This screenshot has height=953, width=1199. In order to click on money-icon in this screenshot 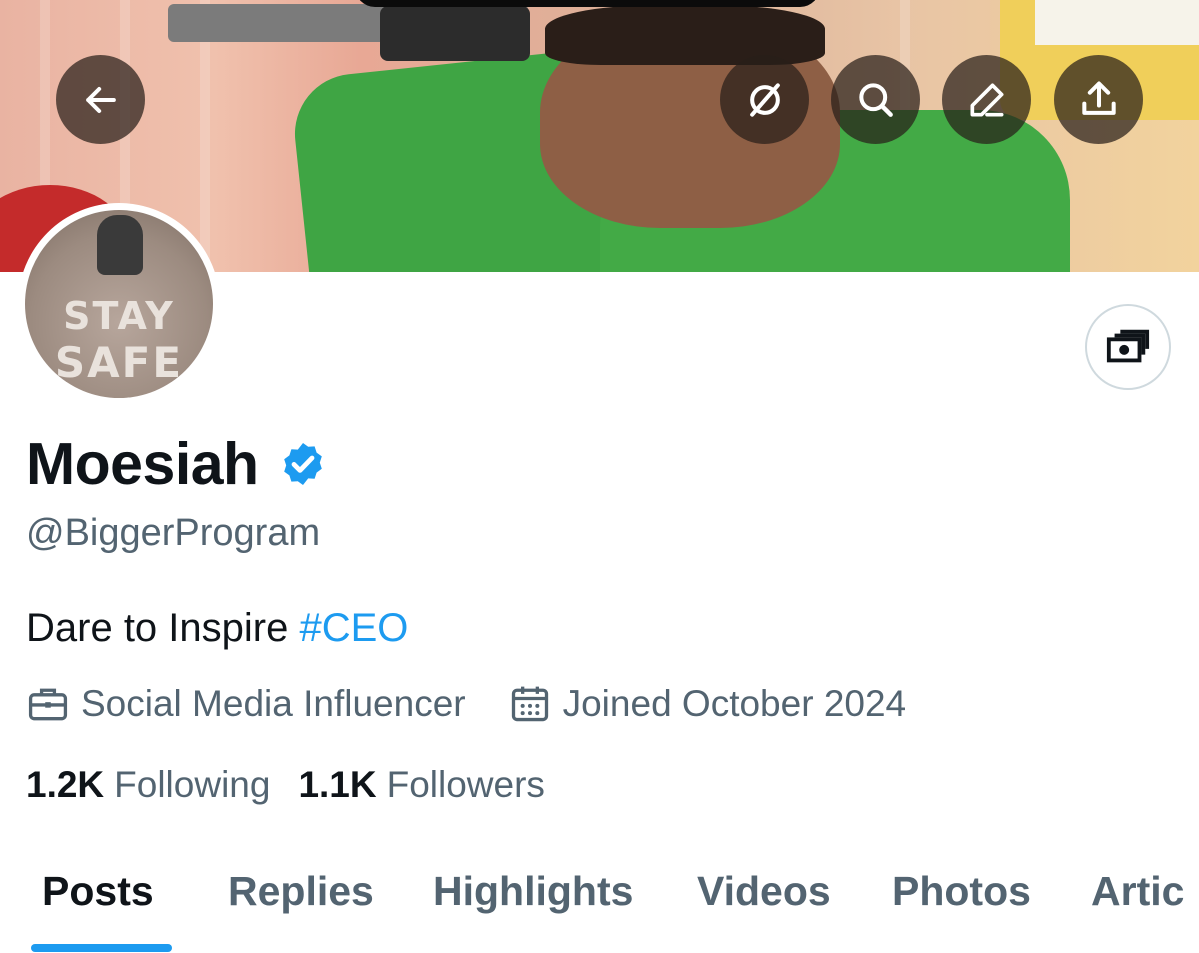, I will do `click(1128, 346)`.